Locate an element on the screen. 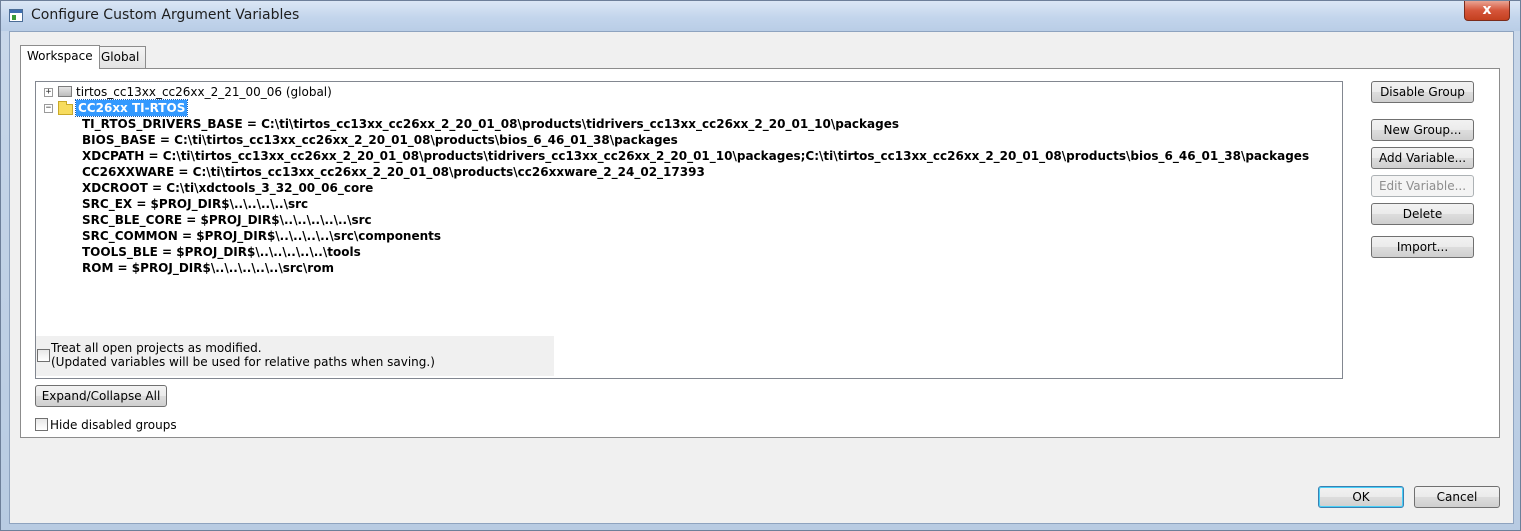 This screenshot has height=531, width=1521. disable-group-button: Disable Group is located at coordinates (1422, 92).